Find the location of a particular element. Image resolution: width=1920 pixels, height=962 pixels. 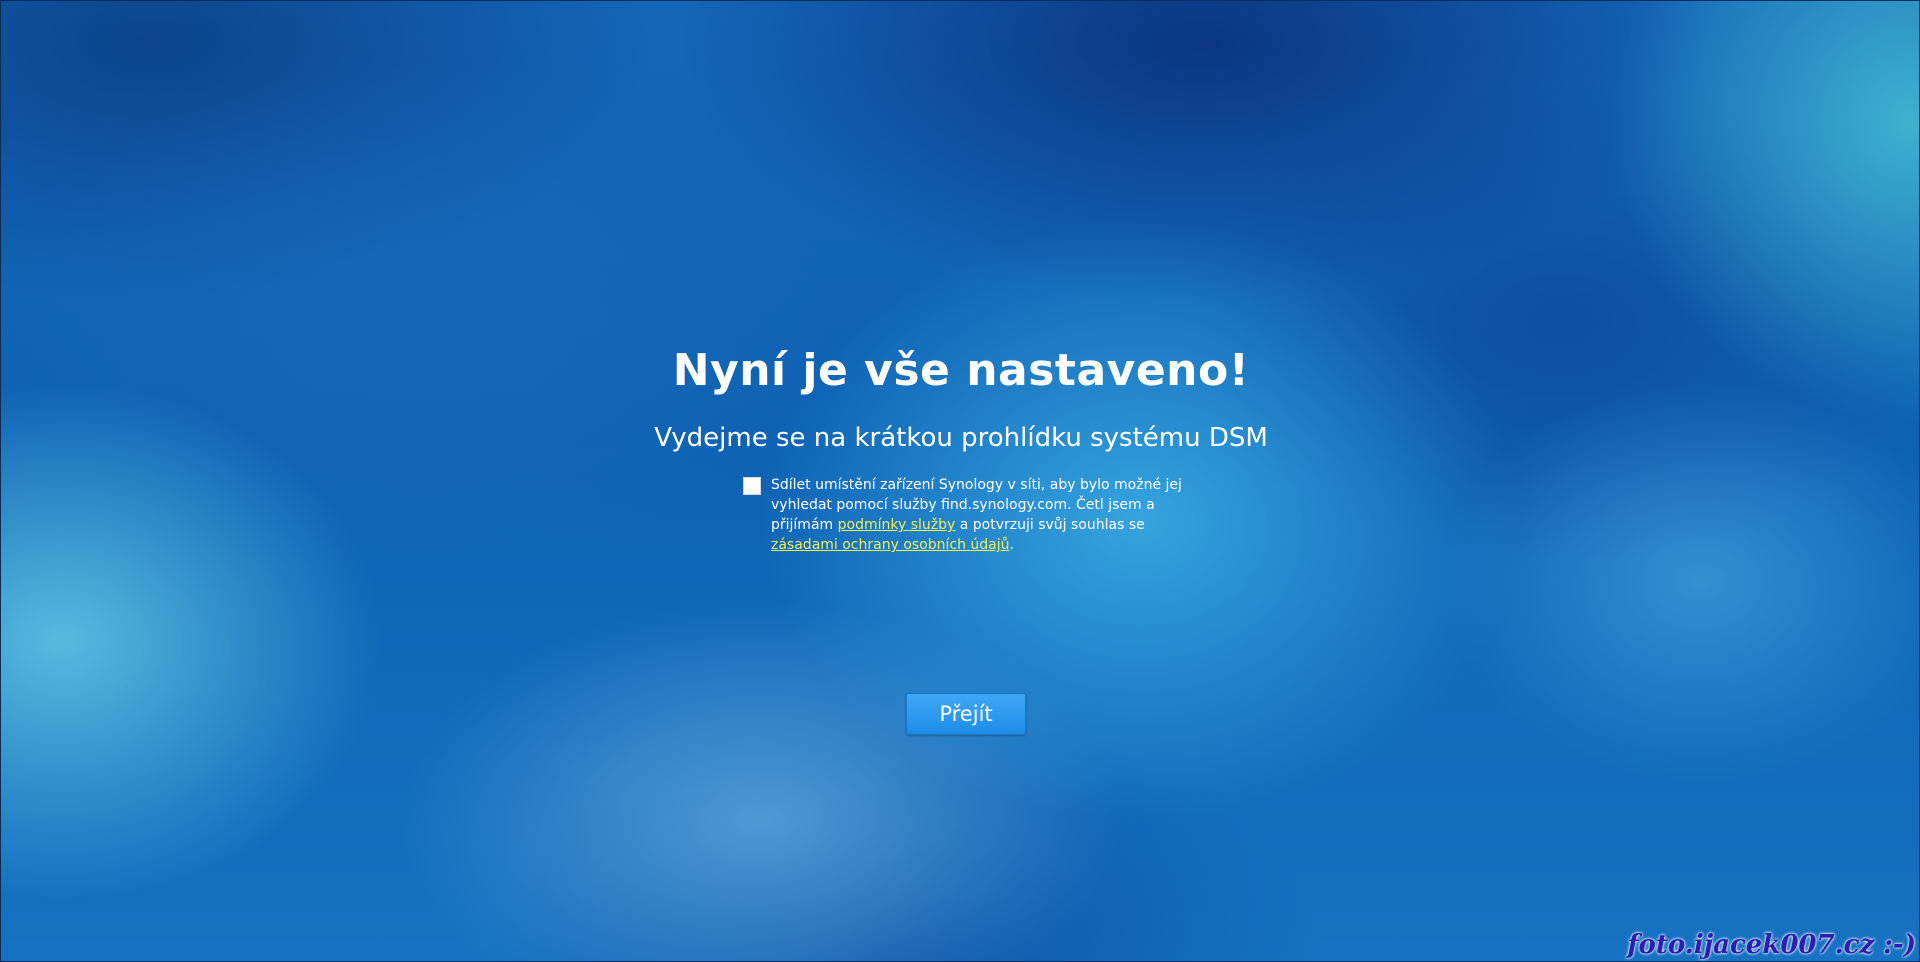

go-button: Přejít is located at coordinates (966, 714).